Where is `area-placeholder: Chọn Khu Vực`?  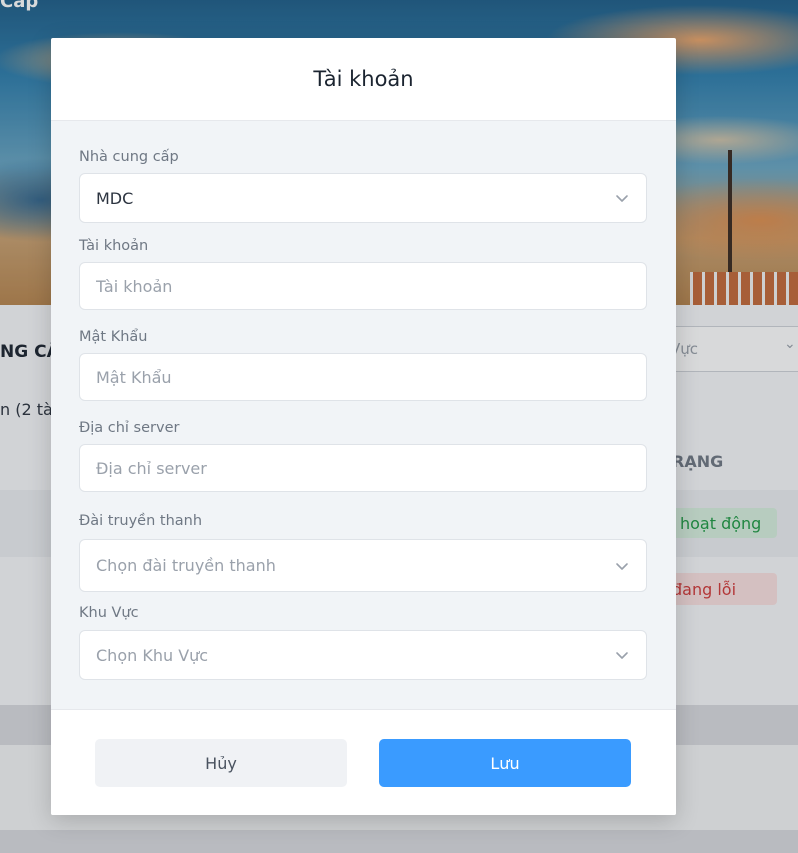
area-placeholder: Chọn Khu Vực is located at coordinates (152, 655).